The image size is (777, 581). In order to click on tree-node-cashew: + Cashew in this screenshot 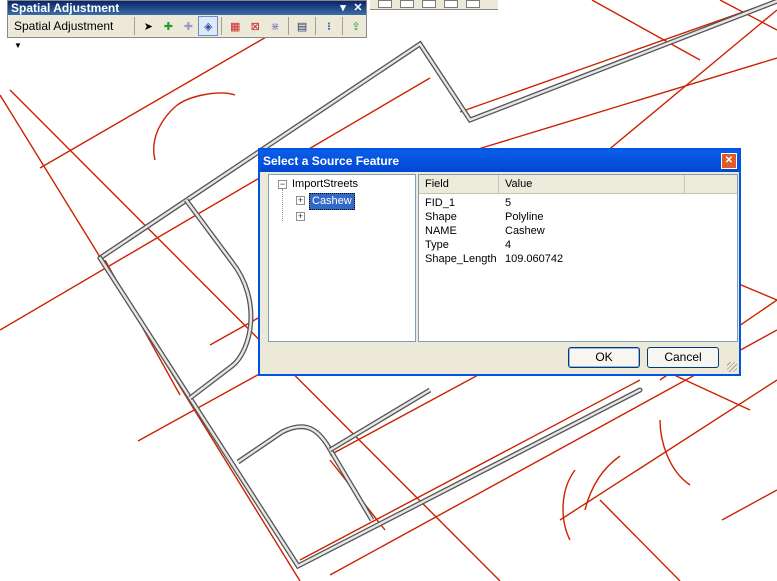, I will do `click(342, 201)`.